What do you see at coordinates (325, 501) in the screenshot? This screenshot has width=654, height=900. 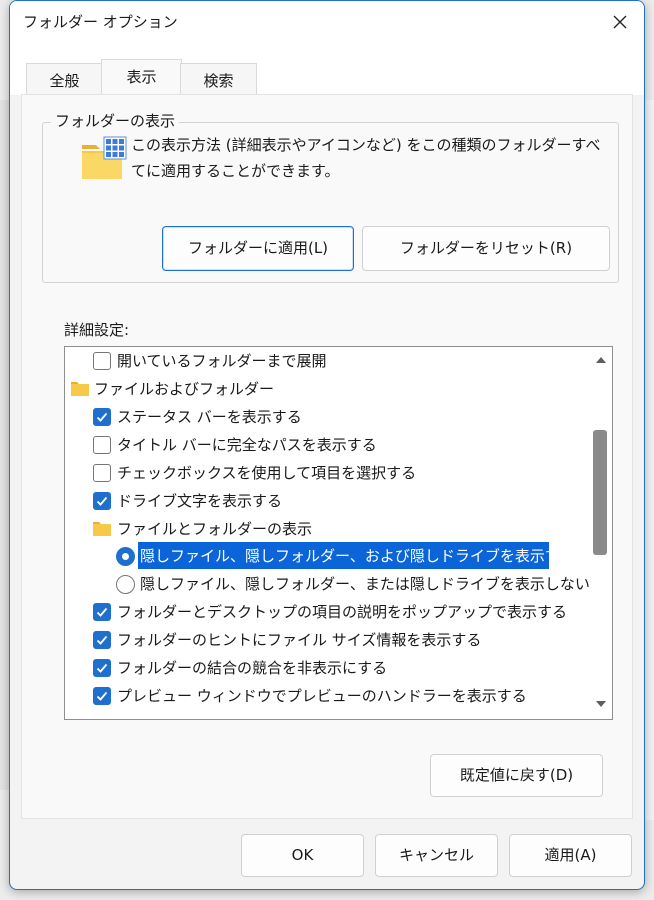 I see `tree-item: ドライブ文字を表示する` at bounding box center [325, 501].